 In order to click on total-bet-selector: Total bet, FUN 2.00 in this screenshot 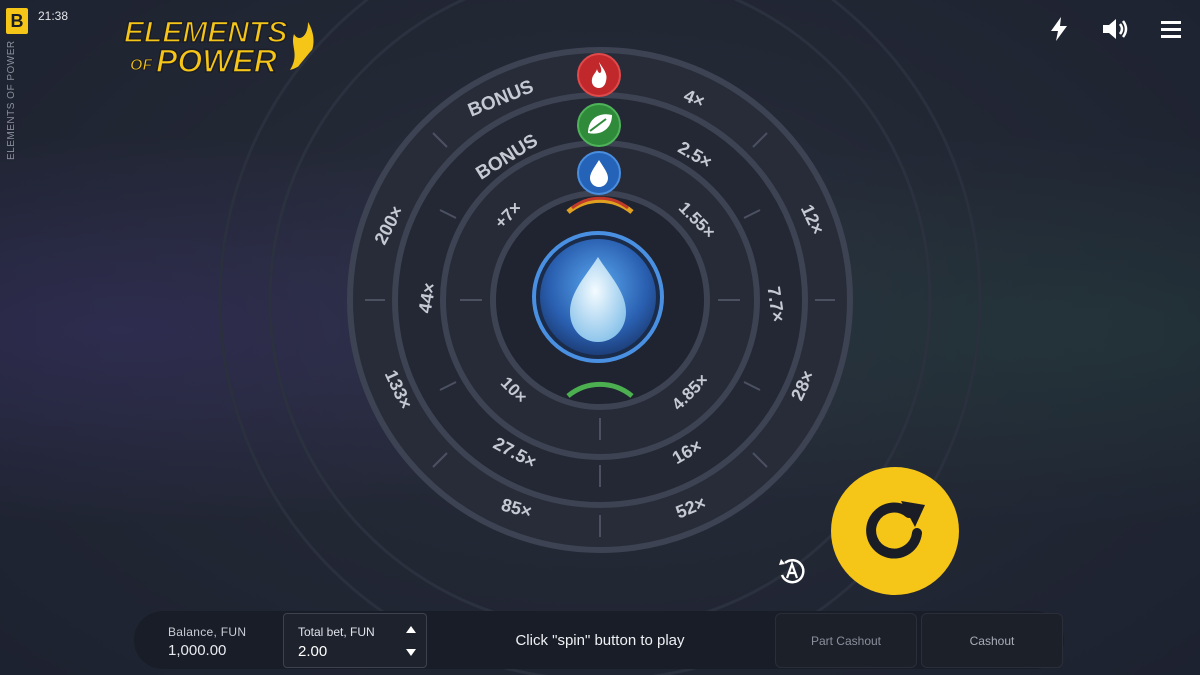, I will do `click(355, 640)`.